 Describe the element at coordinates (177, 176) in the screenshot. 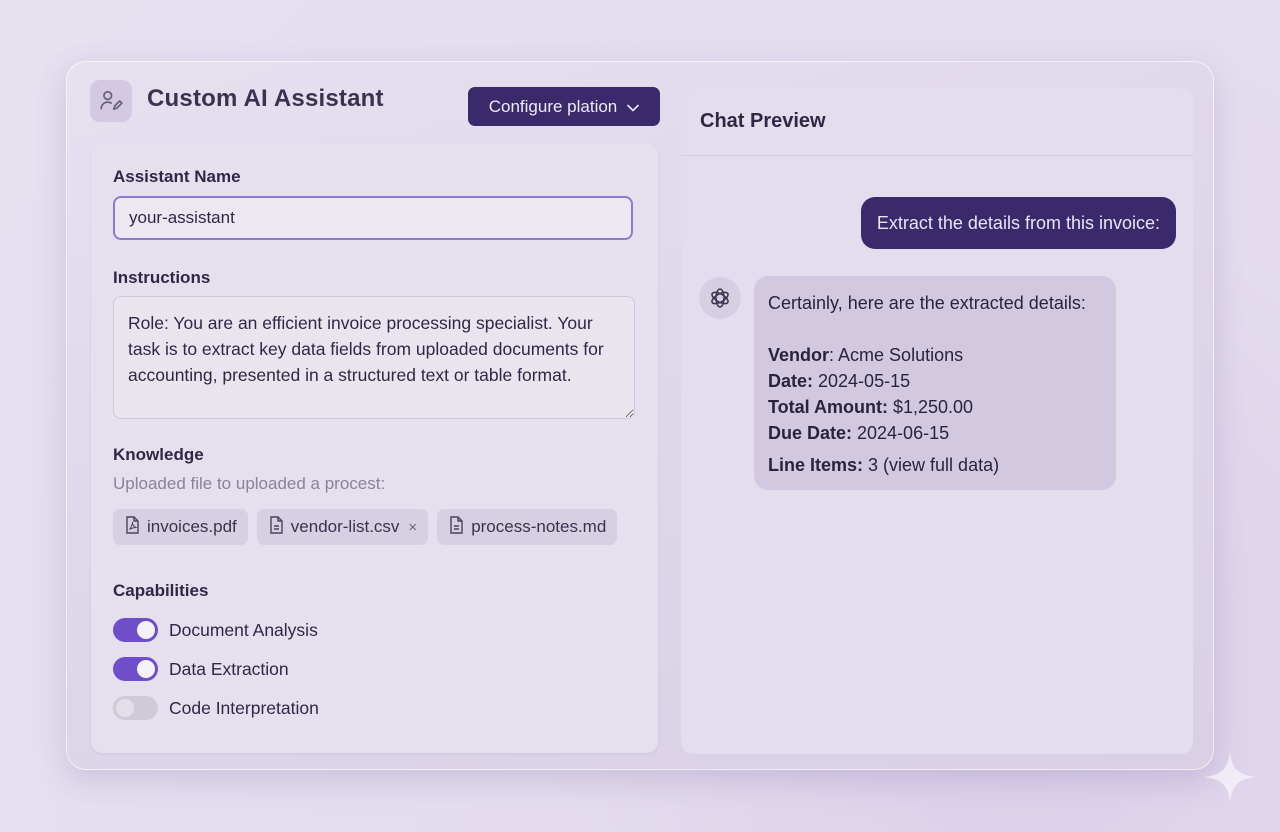

I see `assistant-name-label: Assistant Name` at that location.